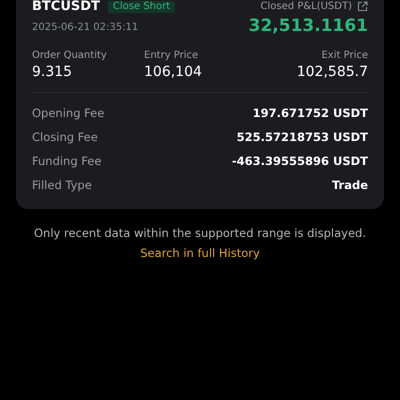 This screenshot has width=400, height=400. I want to click on symbol-title: BTCUSDT, so click(66, 6).